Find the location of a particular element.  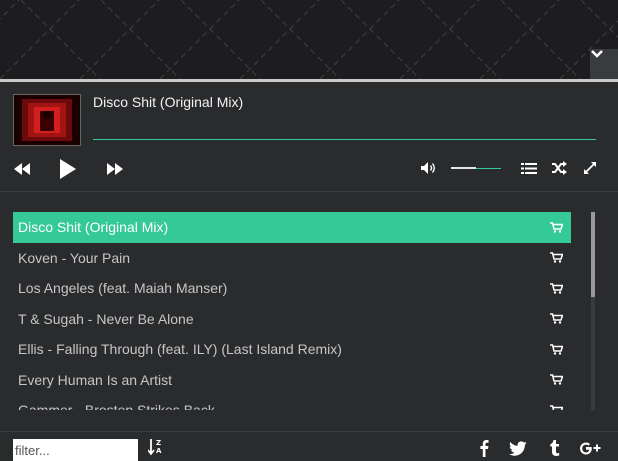

progress-bar is located at coordinates (344, 139).